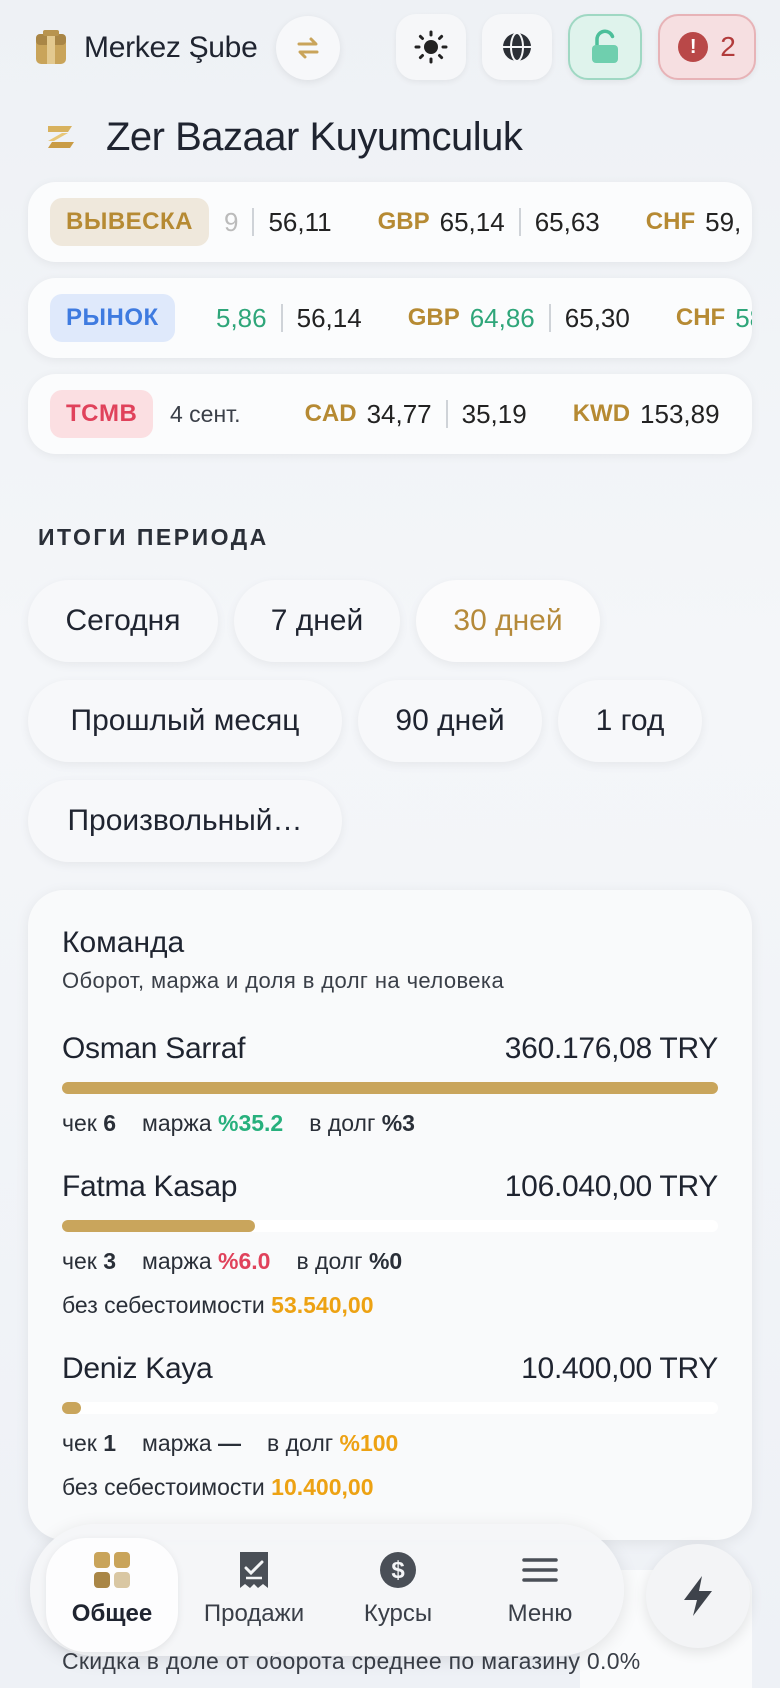 The width and height of the screenshot is (780, 1688). Describe the element at coordinates (110, 1123) in the screenshot. I see `member-checks: 6` at that location.